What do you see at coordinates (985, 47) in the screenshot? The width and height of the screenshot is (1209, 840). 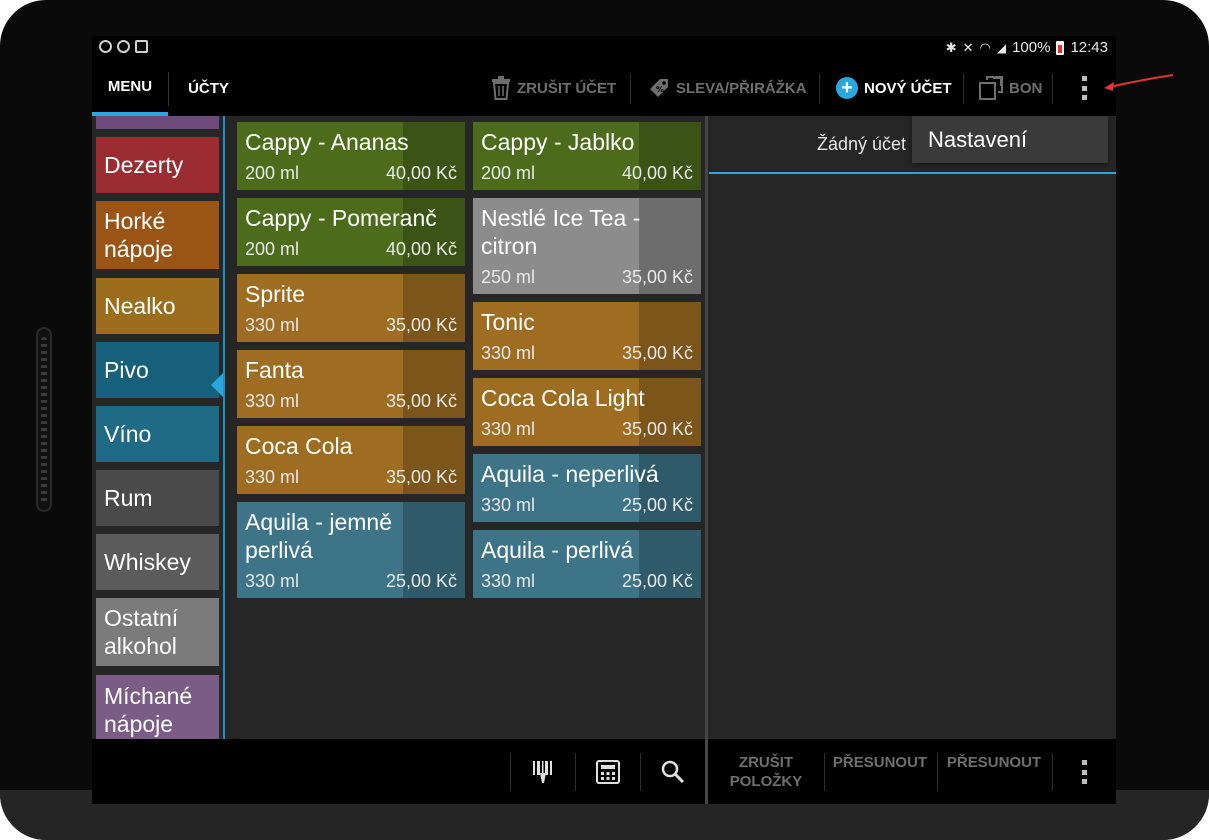 I see `wifi-icon: ◠` at bounding box center [985, 47].